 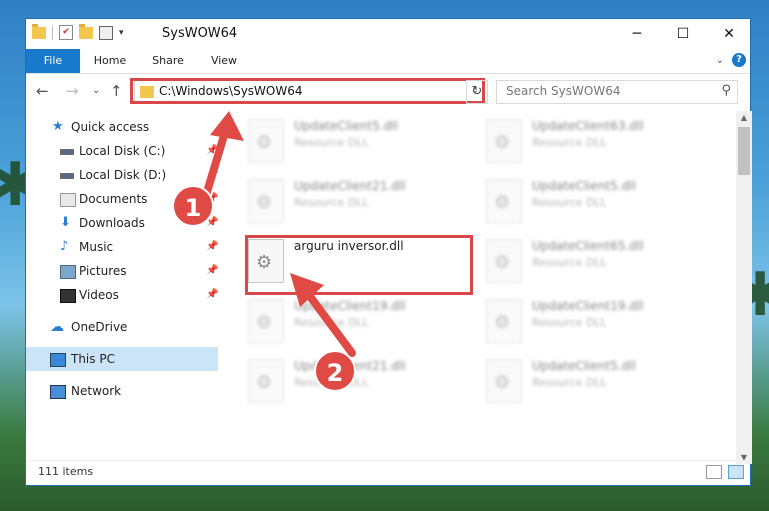 What do you see at coordinates (637, 34) in the screenshot?
I see `minimize-button: ─` at bounding box center [637, 34].